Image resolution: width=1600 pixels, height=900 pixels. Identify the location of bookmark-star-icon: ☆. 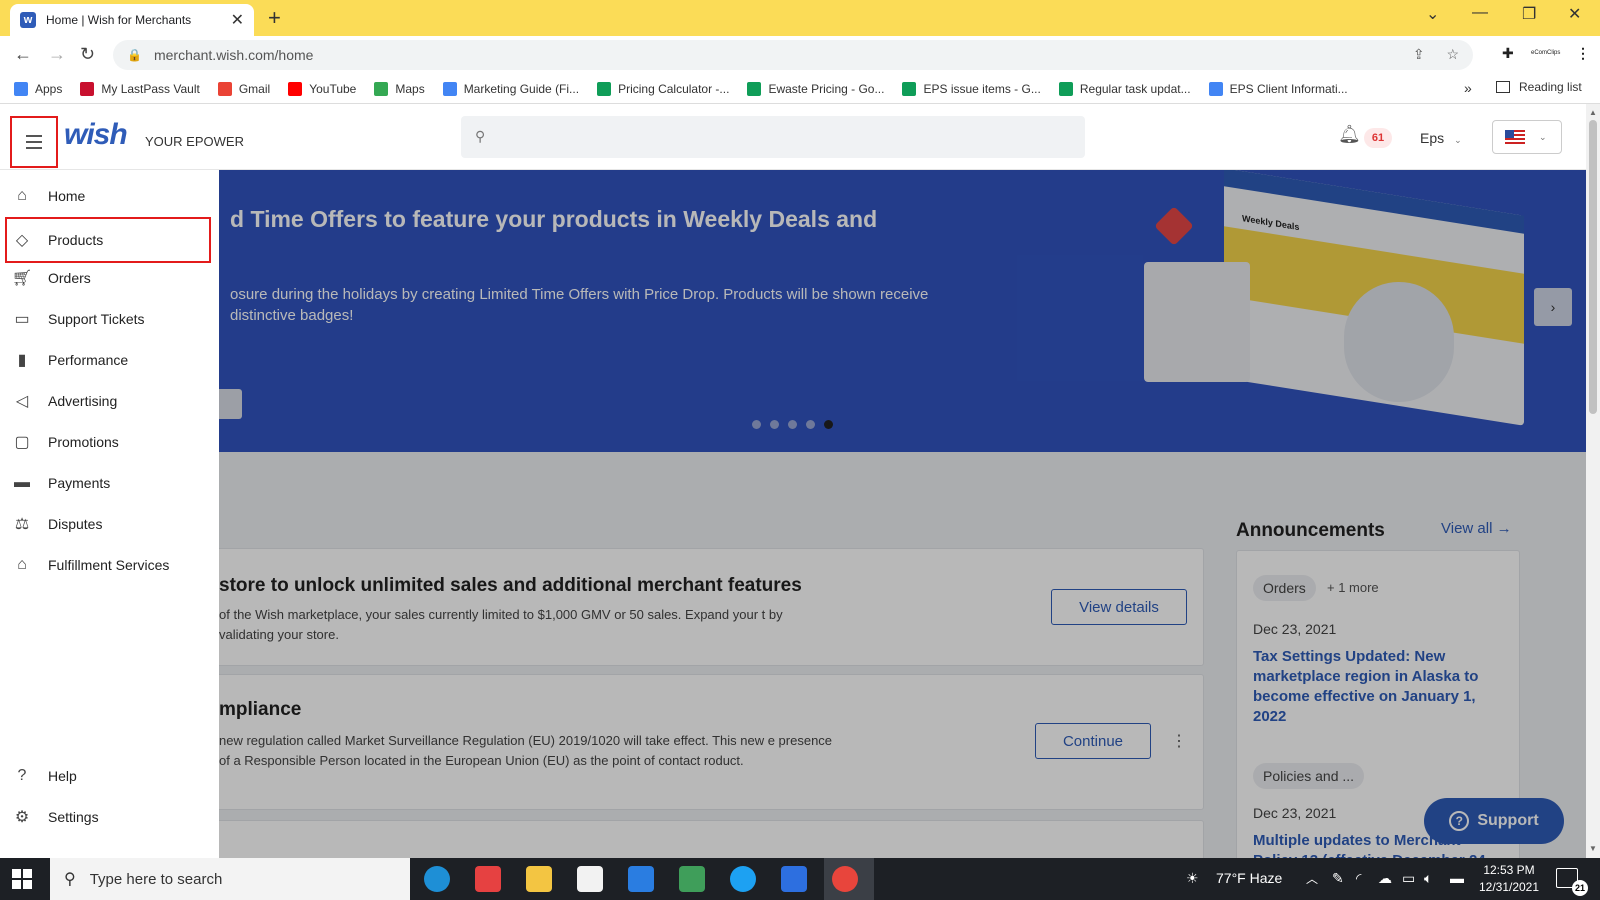
(1452, 54).